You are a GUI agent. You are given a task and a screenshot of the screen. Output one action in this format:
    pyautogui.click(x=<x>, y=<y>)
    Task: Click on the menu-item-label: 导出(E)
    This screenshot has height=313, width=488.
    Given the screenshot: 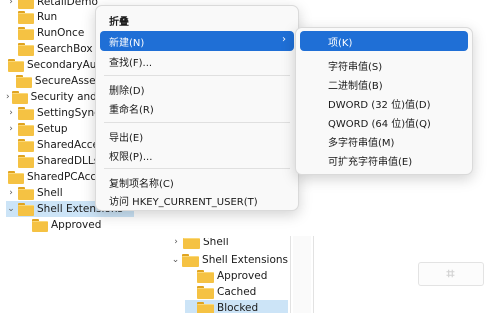 What is the action you would take?
    pyautogui.click(x=126, y=138)
    